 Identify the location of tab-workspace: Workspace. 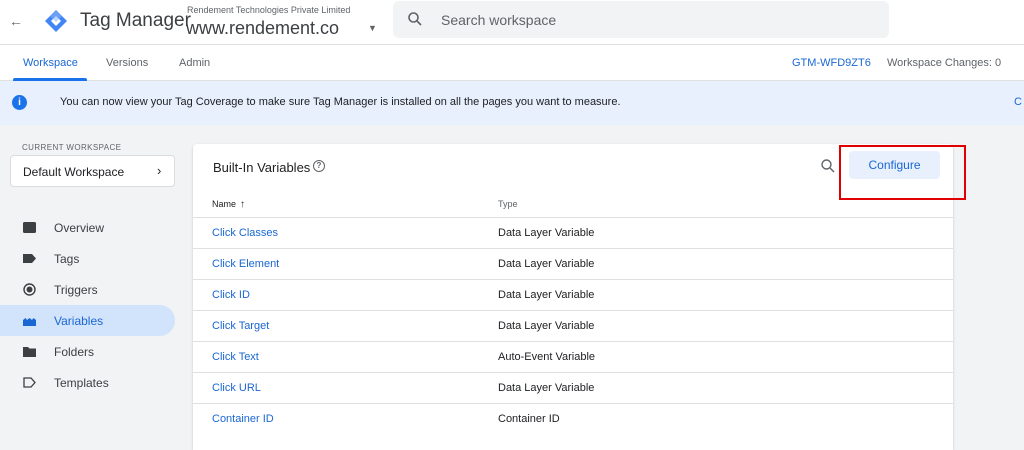
(50, 63).